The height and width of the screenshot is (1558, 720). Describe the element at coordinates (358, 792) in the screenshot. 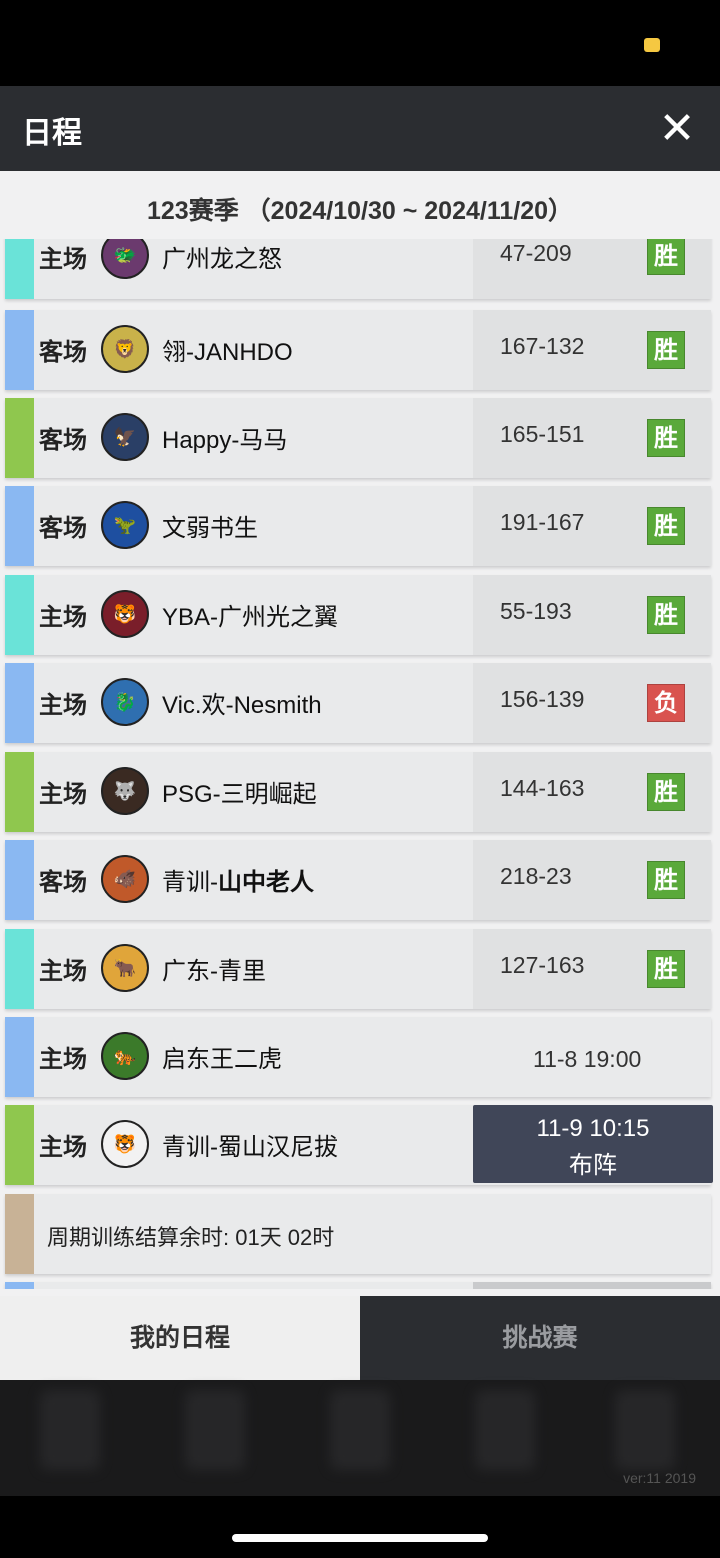

I see `match-row: 主场 🐺 PSG-三明崛起 144-163 胜` at that location.